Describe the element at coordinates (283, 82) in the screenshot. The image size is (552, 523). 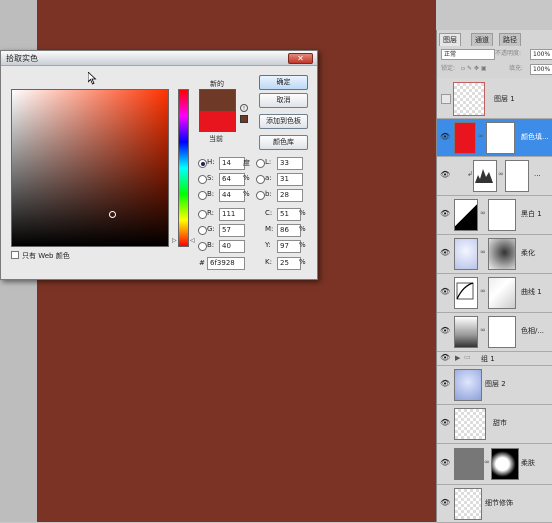
I see `ok-button: 确定` at that location.